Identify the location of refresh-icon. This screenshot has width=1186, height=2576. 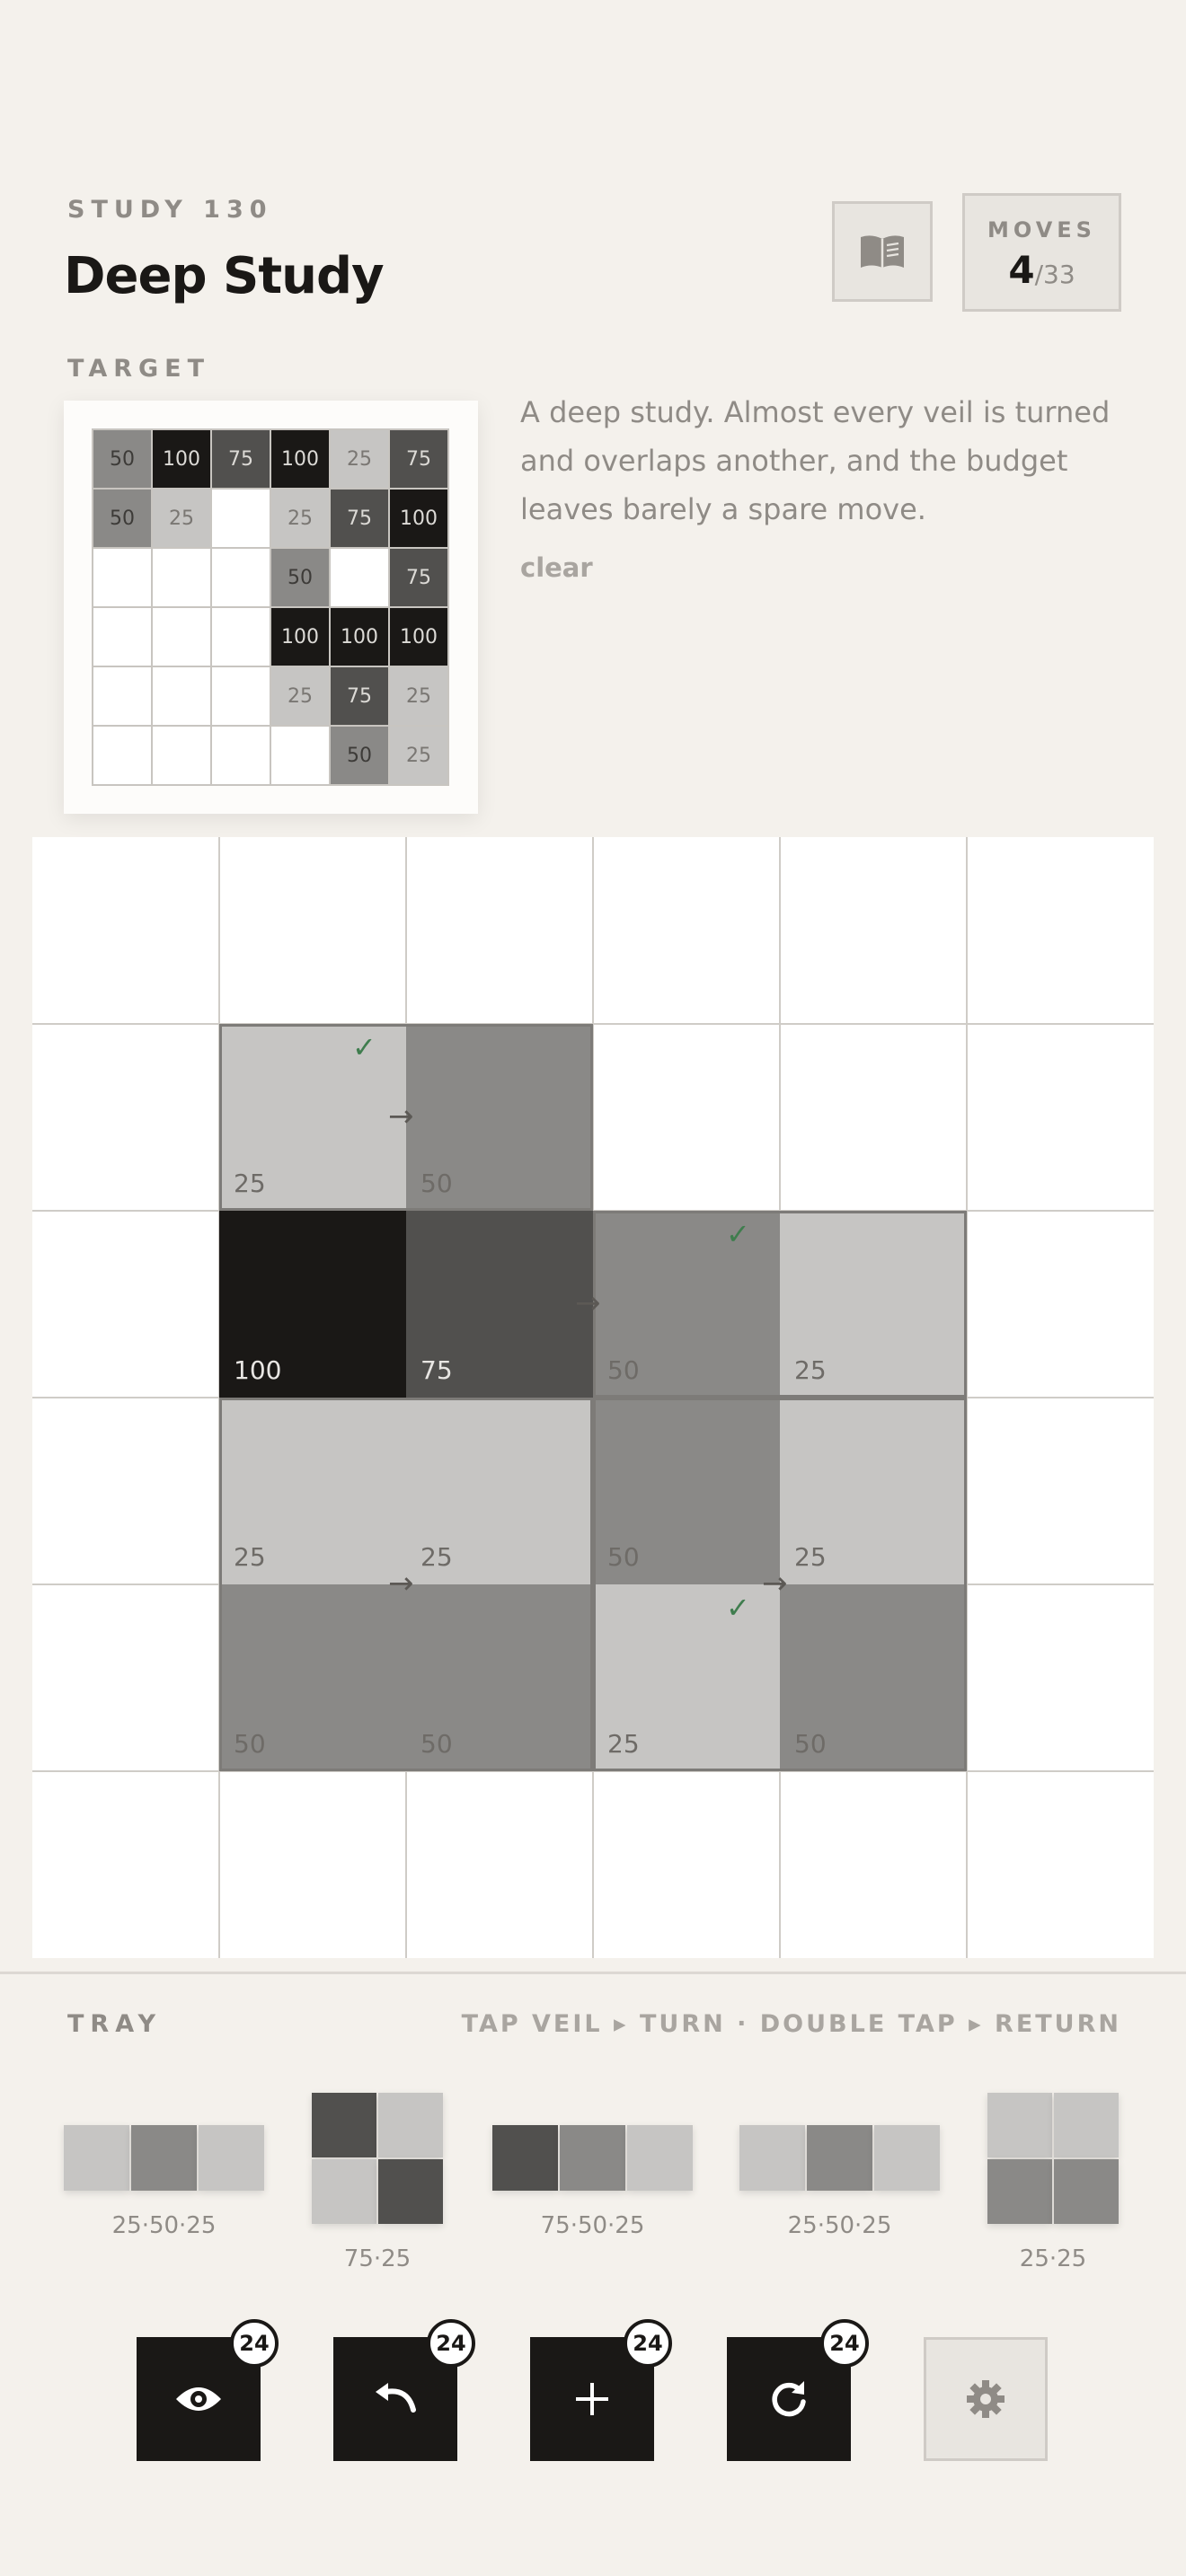
(789, 2399).